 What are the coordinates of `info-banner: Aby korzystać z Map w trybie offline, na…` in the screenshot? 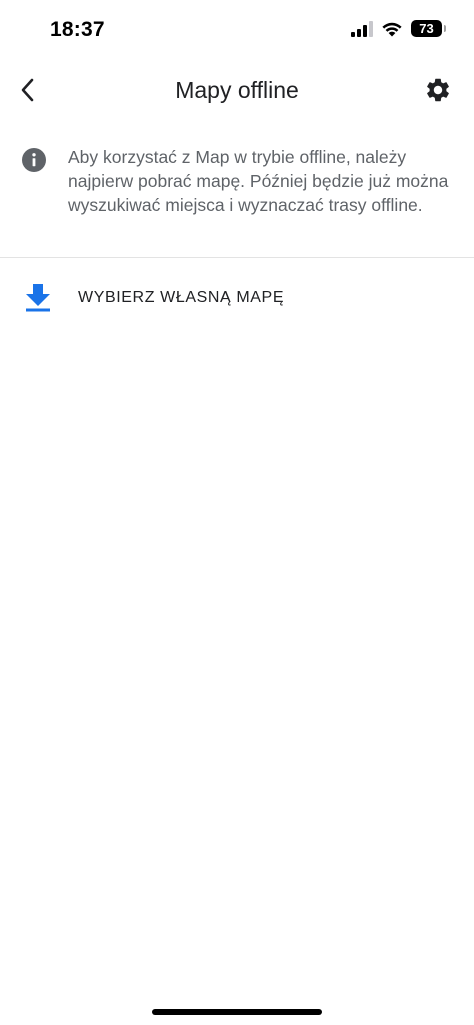 It's located at (237, 199).